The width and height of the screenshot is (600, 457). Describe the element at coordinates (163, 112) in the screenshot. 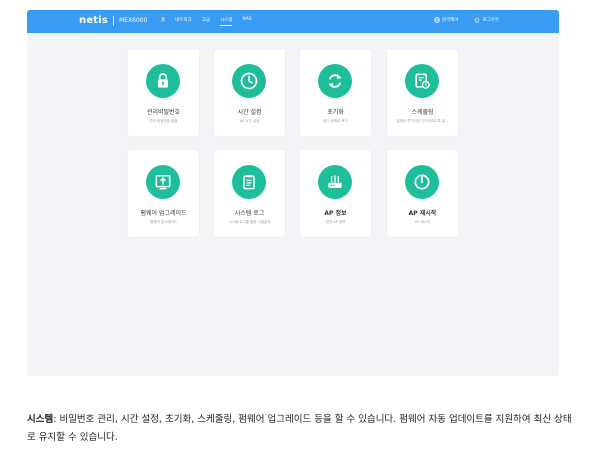

I see `card-title: 관리비밀번호` at that location.